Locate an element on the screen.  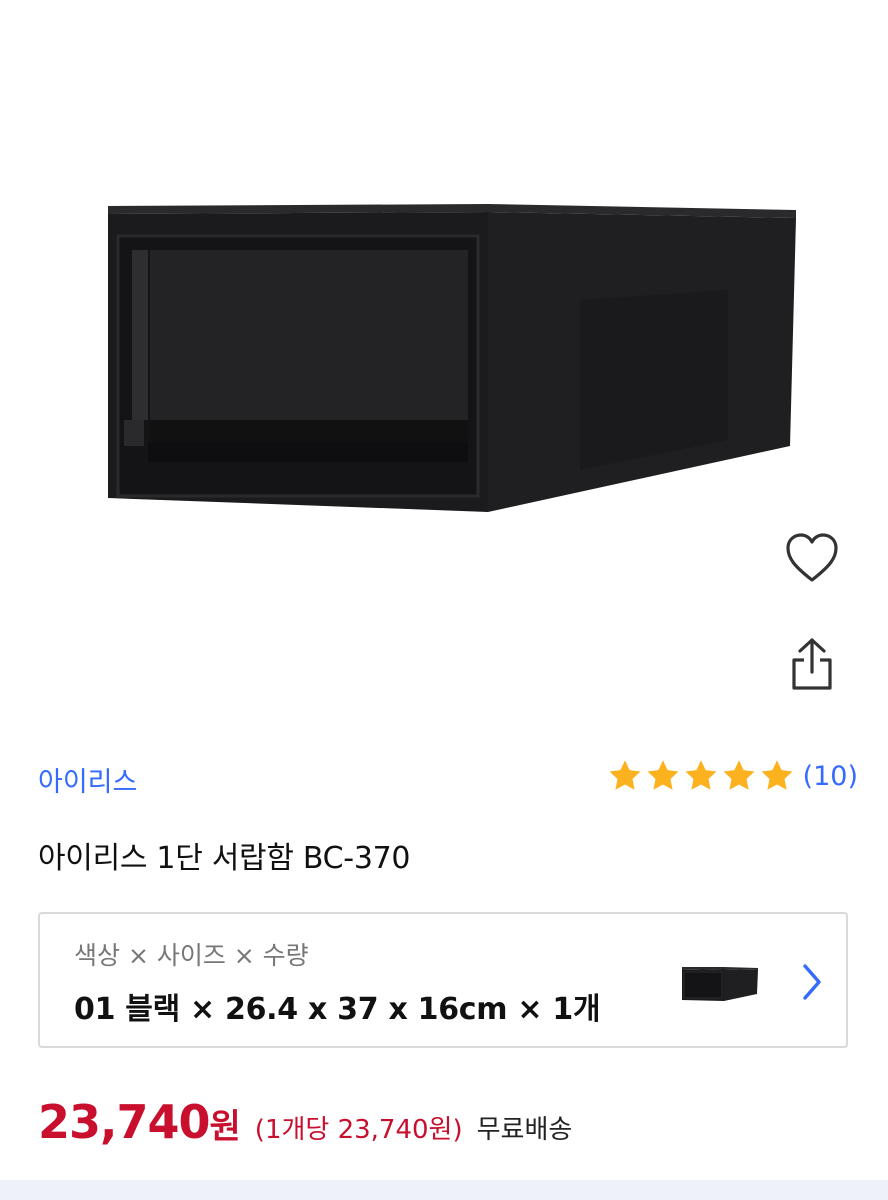
option-thumbnail is located at coordinates (720, 984).